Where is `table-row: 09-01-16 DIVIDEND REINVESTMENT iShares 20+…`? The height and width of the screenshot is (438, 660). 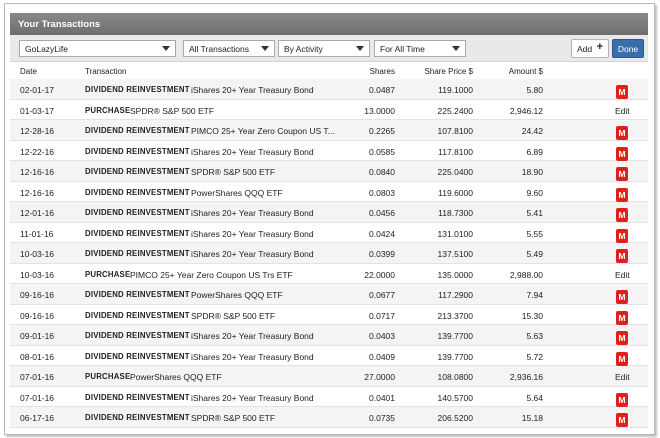 table-row: 09-01-16 DIVIDEND REINVESTMENT iShares 20+… is located at coordinates (329, 335).